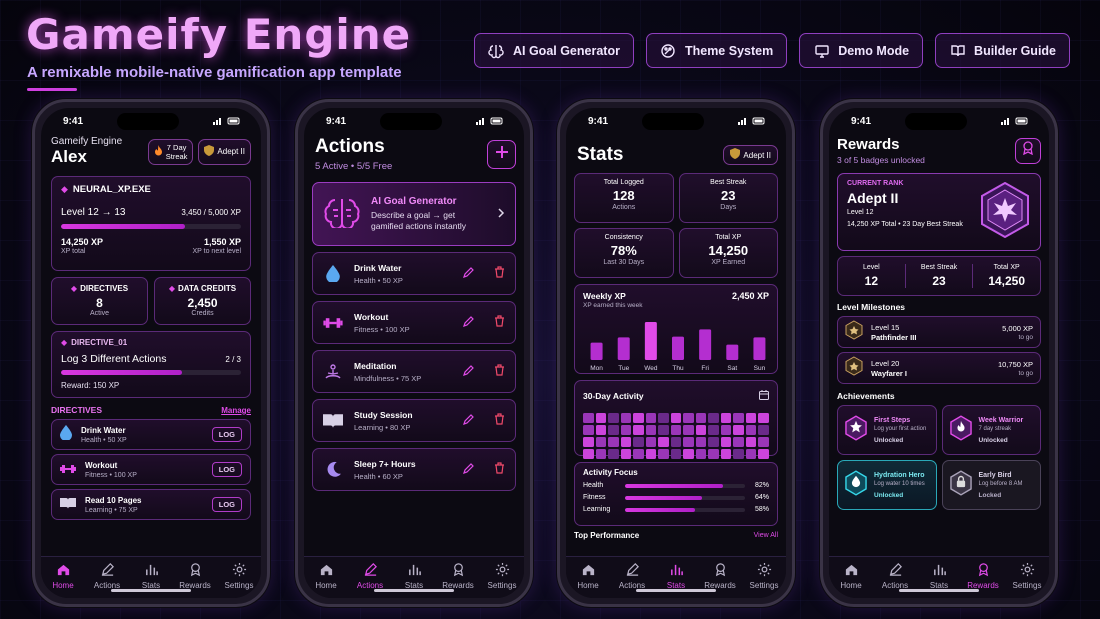 Image resolution: width=1100 pixels, height=619 pixels. I want to click on ai-goal-generator-button: AI Goal Generator, so click(553, 50).